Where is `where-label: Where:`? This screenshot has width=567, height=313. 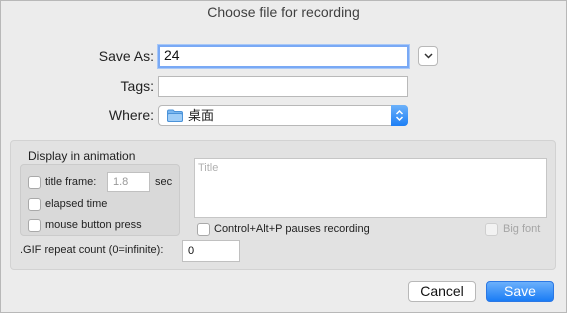 where-label: Where: is located at coordinates (131, 115).